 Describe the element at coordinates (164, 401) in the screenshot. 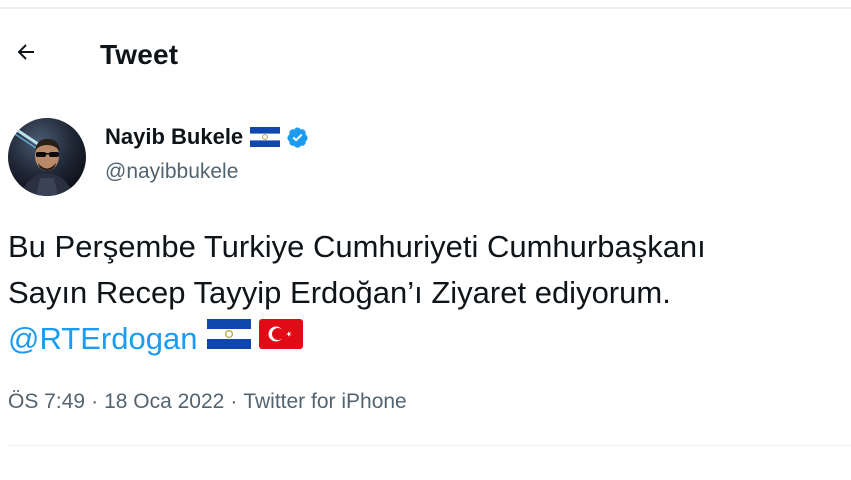

I see `tweet-date: 18 Oca 2022` at that location.